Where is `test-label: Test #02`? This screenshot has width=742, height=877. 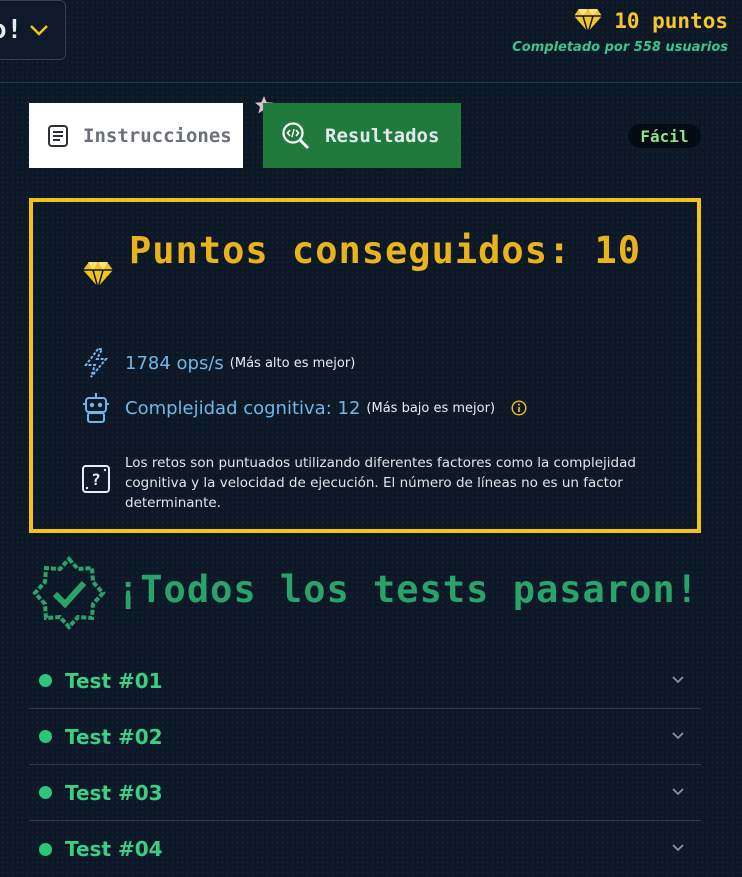 test-label: Test #02 is located at coordinates (114, 736).